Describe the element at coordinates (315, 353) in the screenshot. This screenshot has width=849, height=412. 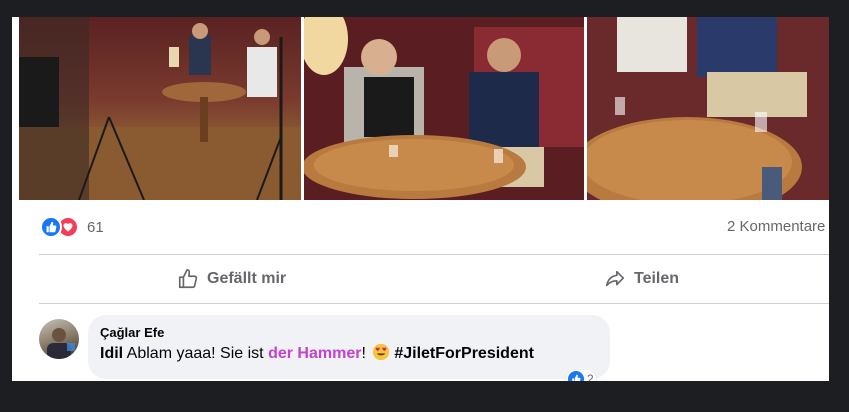
I see `comment-highlight: der Hammer` at that location.